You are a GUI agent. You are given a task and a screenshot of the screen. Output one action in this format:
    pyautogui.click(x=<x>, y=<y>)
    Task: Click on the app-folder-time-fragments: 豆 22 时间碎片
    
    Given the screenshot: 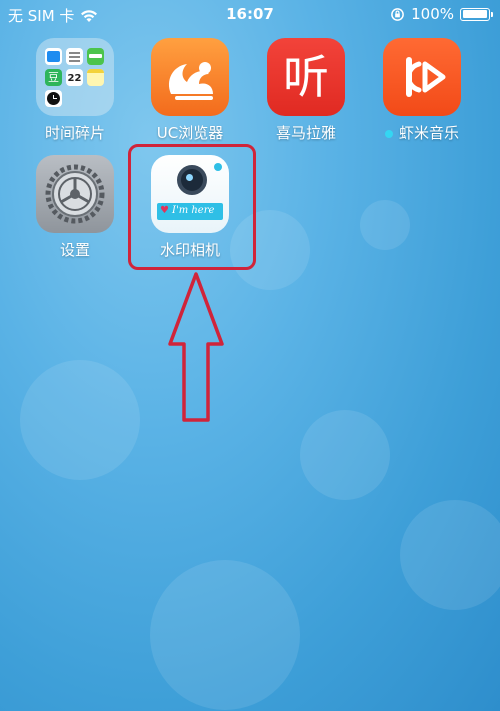 What is the action you would take?
    pyautogui.click(x=75, y=90)
    